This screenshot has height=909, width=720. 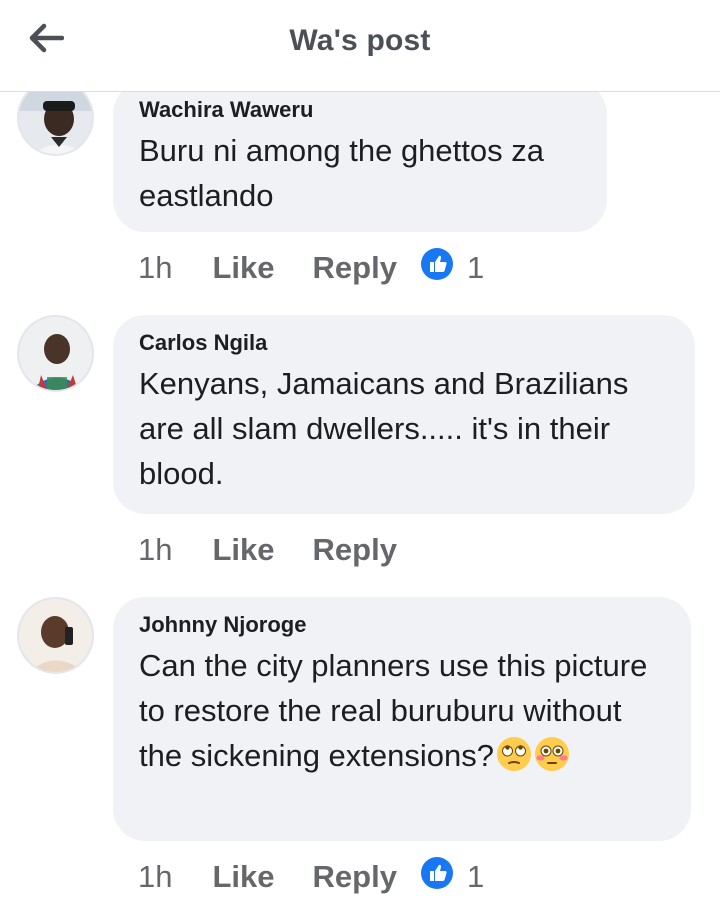 What do you see at coordinates (402, 625) in the screenshot?
I see `comment-author: Johnny Njoroge` at bounding box center [402, 625].